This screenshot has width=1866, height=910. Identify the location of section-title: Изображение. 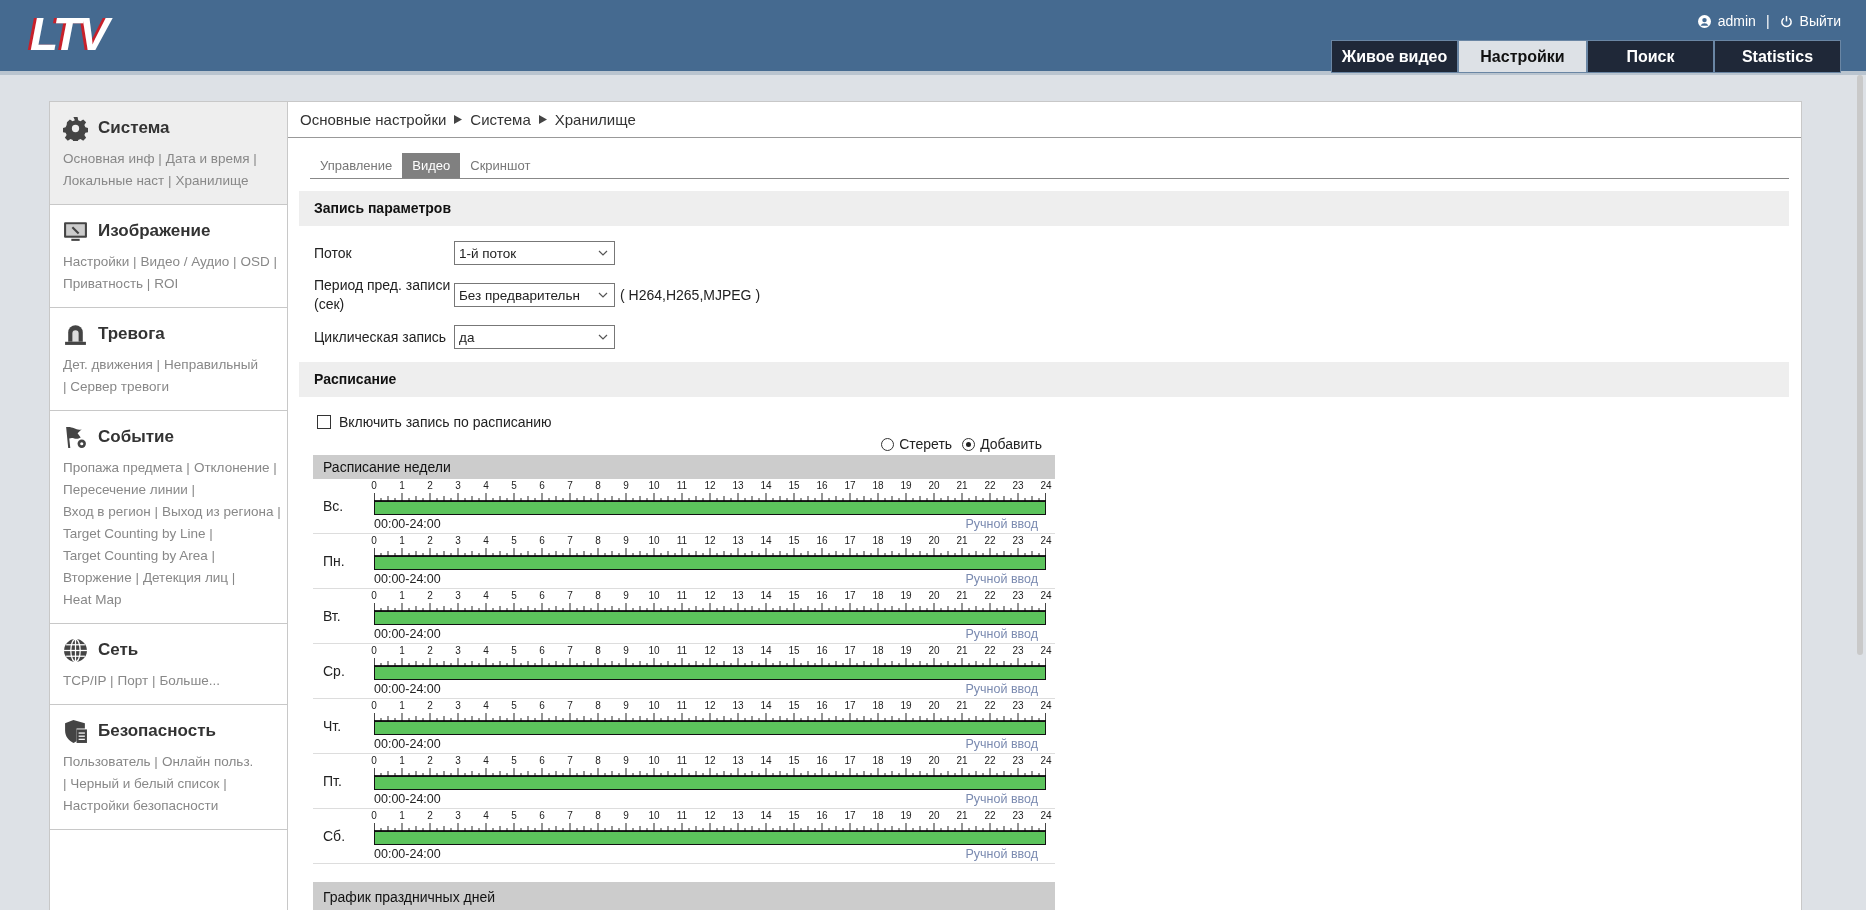
(154, 231).